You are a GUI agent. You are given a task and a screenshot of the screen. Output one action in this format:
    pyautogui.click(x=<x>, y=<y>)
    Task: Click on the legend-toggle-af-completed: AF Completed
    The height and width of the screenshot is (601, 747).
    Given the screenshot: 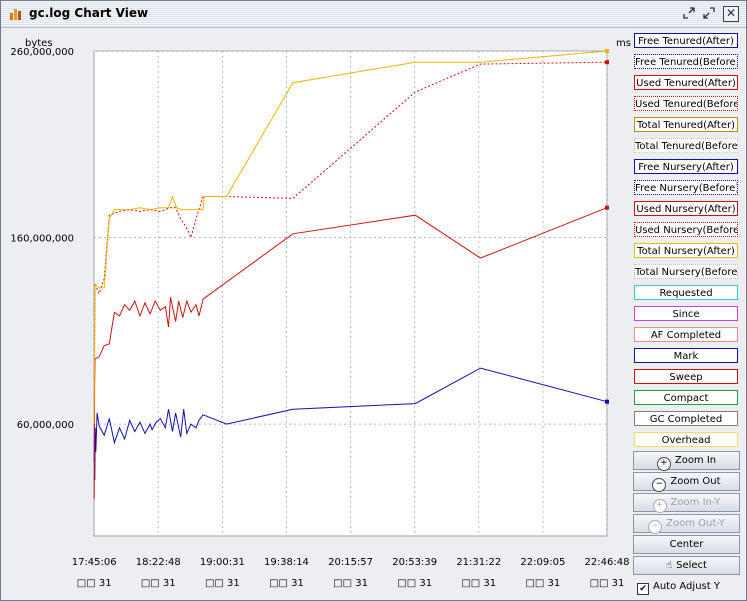 What is the action you would take?
    pyautogui.click(x=686, y=334)
    